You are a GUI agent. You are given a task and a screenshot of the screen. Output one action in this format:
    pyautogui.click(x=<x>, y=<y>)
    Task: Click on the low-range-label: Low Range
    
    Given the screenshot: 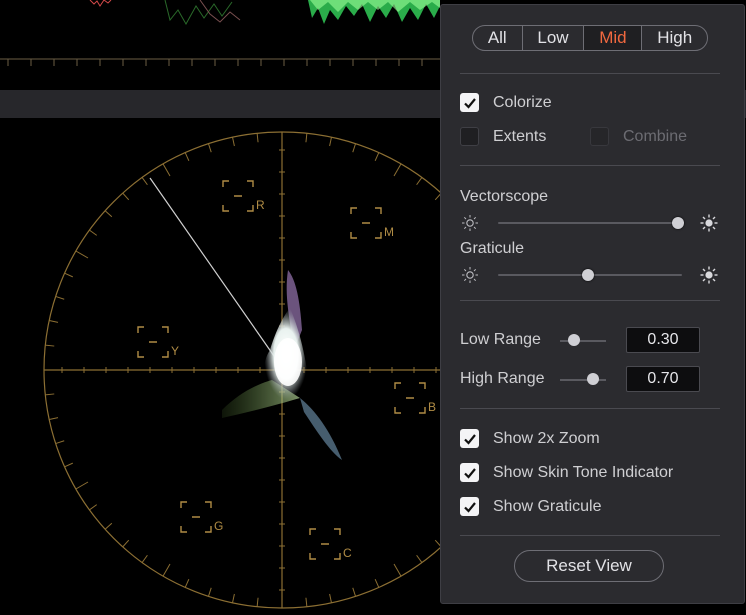 What is the action you would take?
    pyautogui.click(x=500, y=339)
    